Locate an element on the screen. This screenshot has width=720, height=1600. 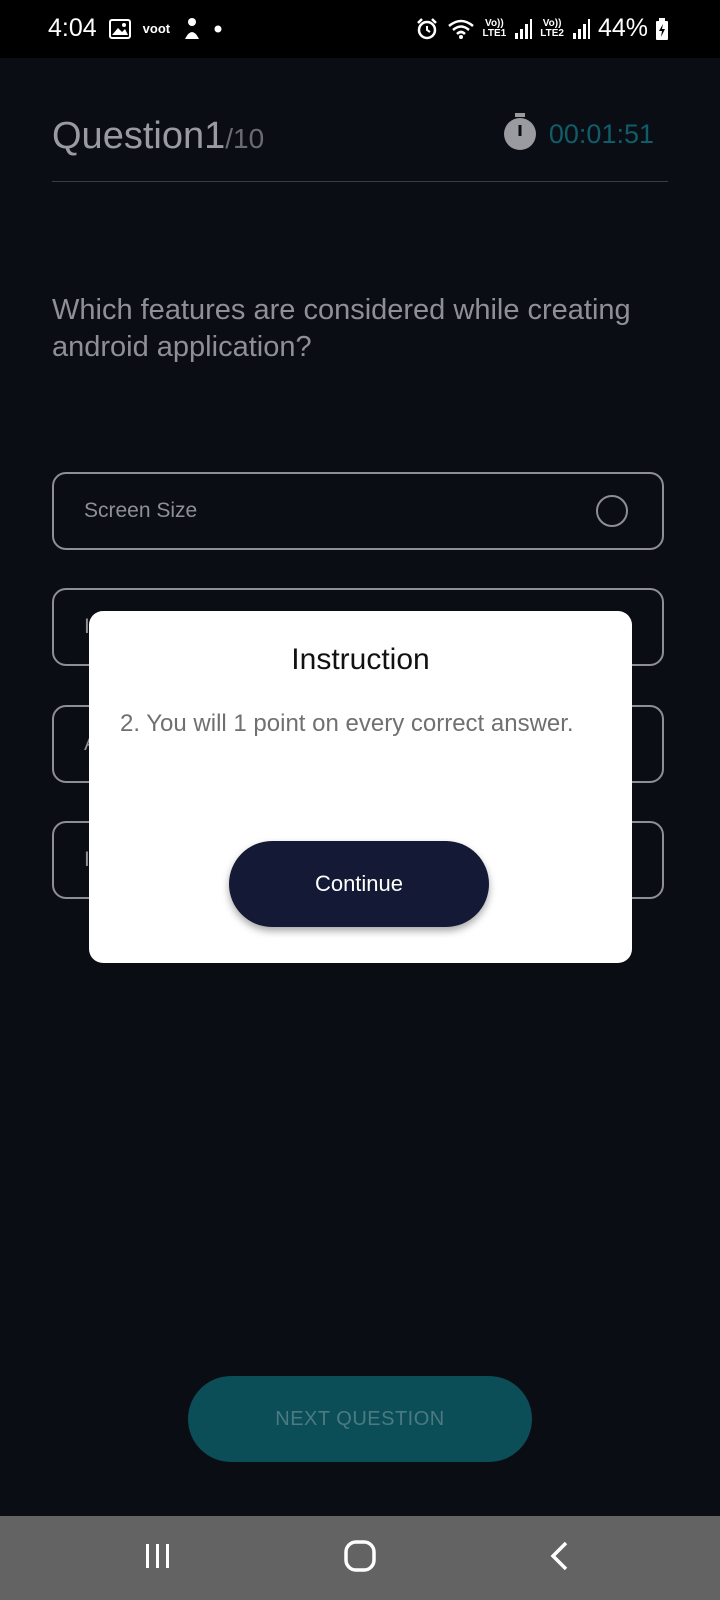
back-button is located at coordinates (560, 1558).